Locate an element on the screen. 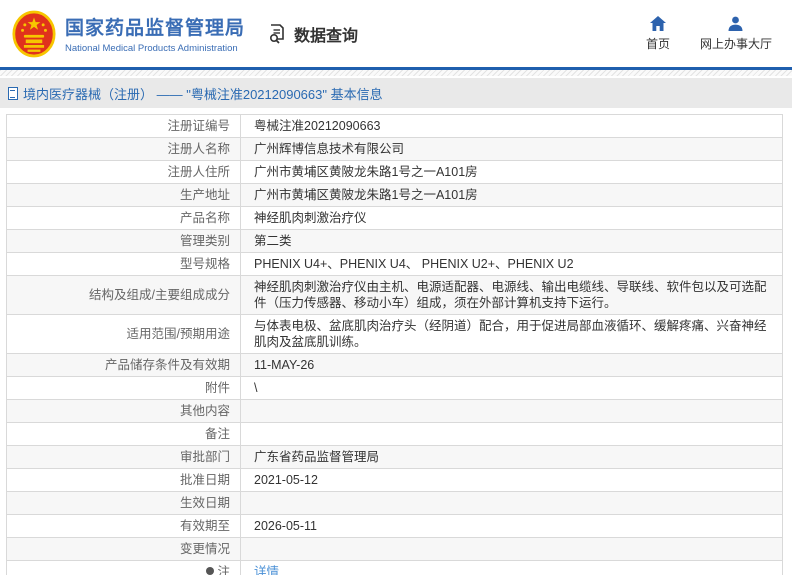 This screenshot has width=792, height=575. row-label: 注册人住所 is located at coordinates (124, 172).